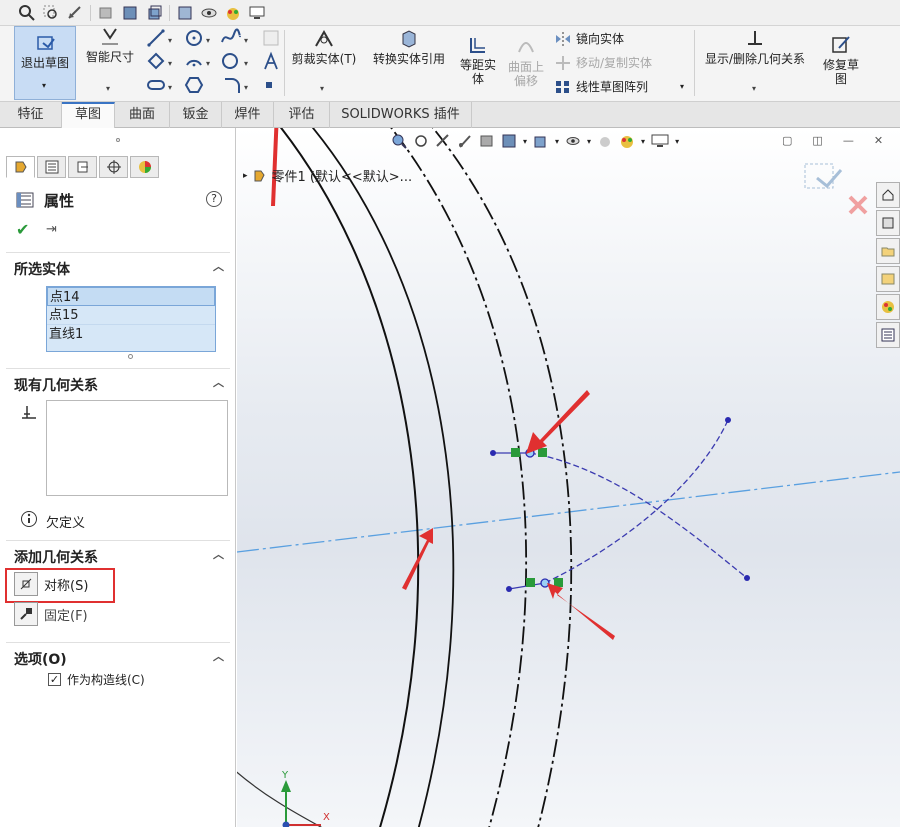  What do you see at coordinates (888, 223) in the screenshot?
I see `design-library-icon` at bounding box center [888, 223].